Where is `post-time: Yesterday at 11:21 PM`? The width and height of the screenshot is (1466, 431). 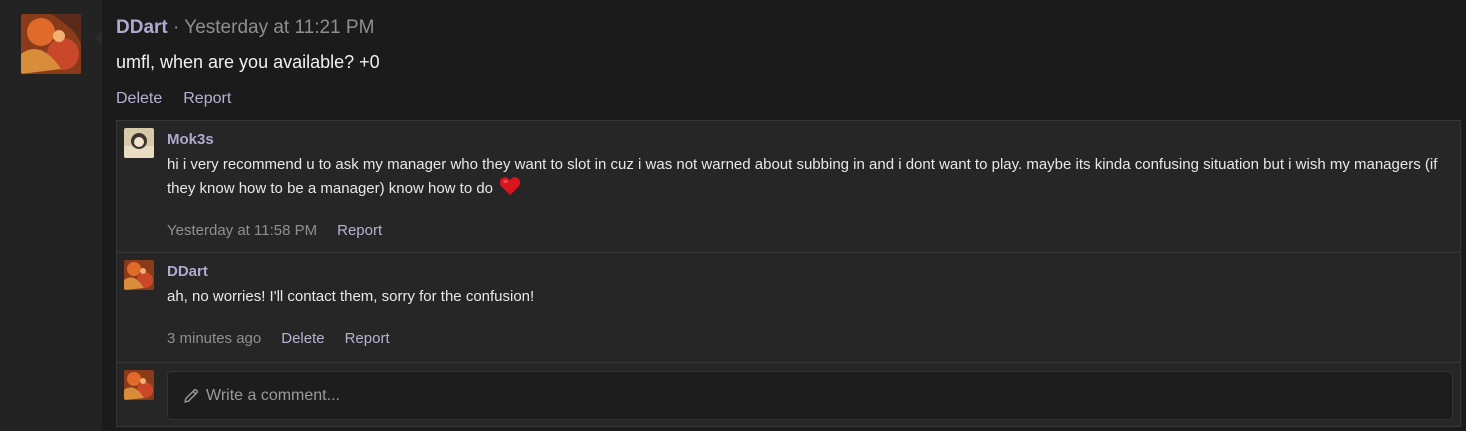
post-time: Yesterday at 11:21 PM is located at coordinates (279, 27).